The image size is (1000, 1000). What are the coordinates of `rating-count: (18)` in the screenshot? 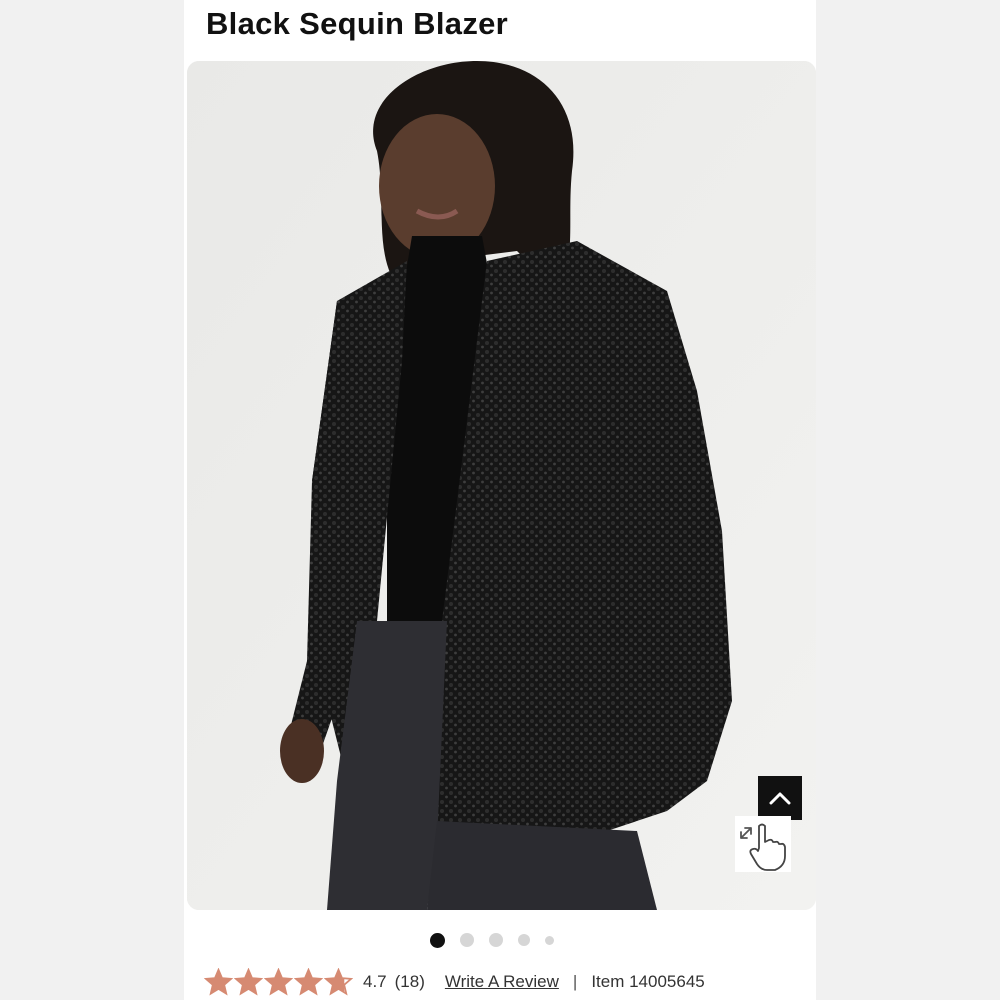 It's located at (410, 982).